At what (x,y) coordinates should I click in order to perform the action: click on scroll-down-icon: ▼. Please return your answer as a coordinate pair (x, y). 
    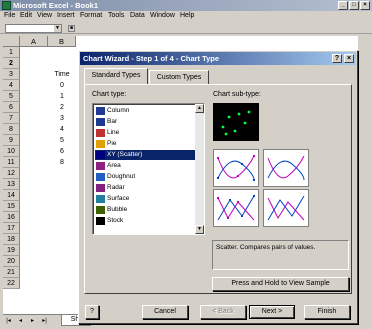
    Looking at the image, I should click on (199, 229).